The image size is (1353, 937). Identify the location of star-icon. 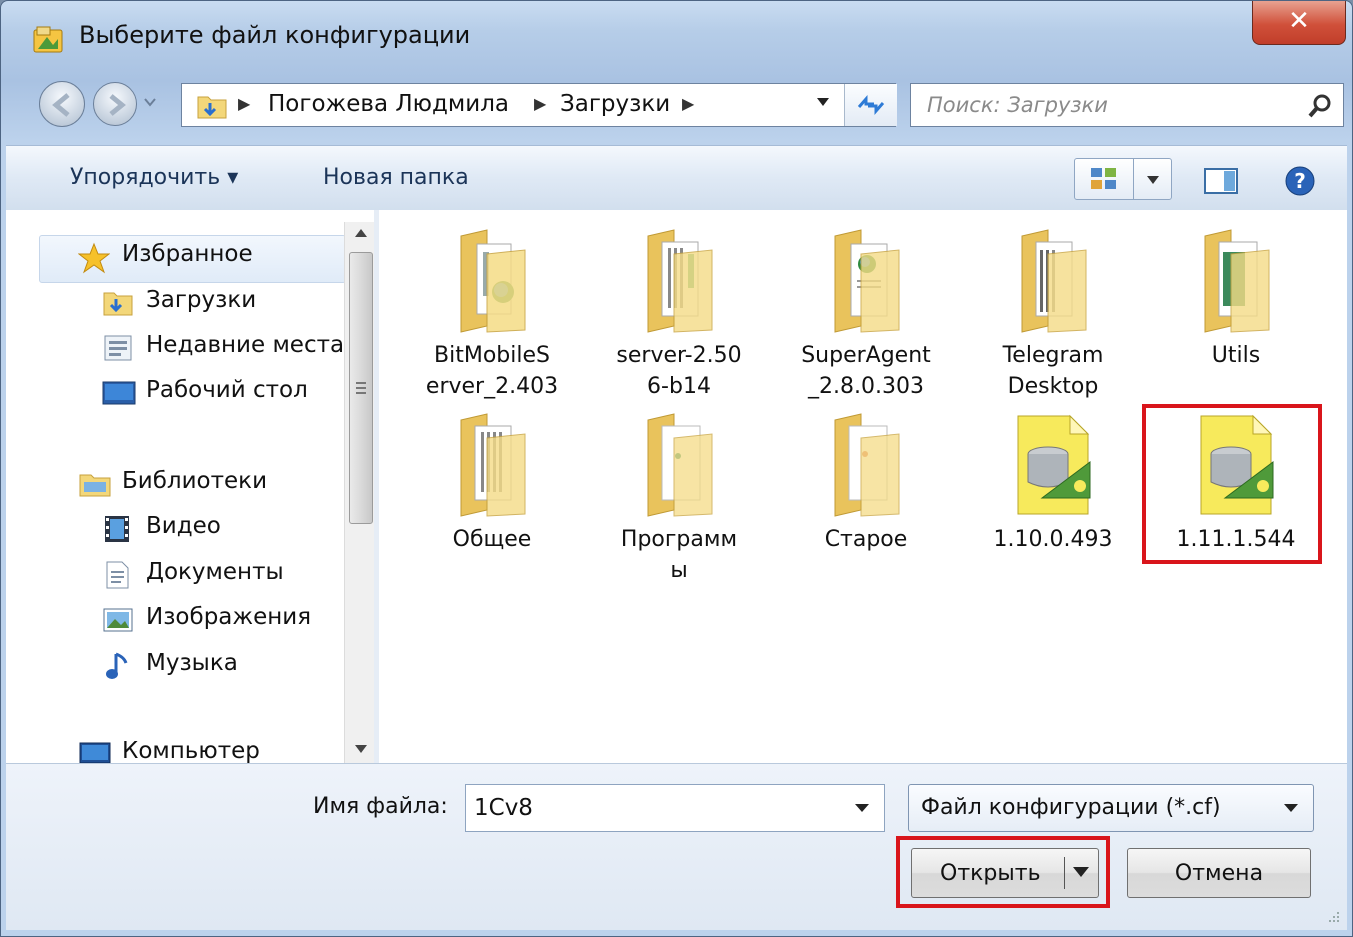
(94, 258).